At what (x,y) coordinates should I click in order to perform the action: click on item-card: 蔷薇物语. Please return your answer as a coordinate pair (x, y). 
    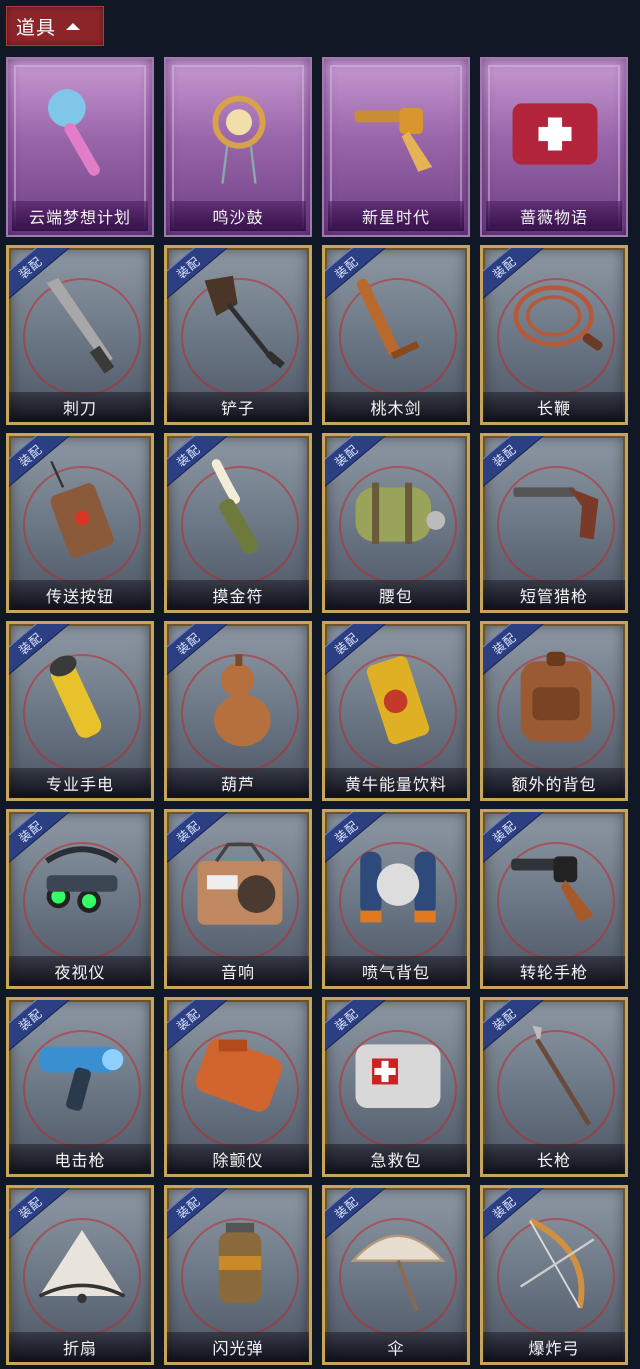
    Looking at the image, I should click on (554, 147).